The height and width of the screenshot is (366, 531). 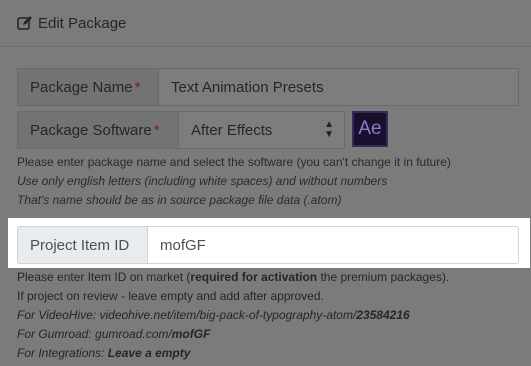 I want to click on package-software-label-text: Package Software, so click(x=91, y=130).